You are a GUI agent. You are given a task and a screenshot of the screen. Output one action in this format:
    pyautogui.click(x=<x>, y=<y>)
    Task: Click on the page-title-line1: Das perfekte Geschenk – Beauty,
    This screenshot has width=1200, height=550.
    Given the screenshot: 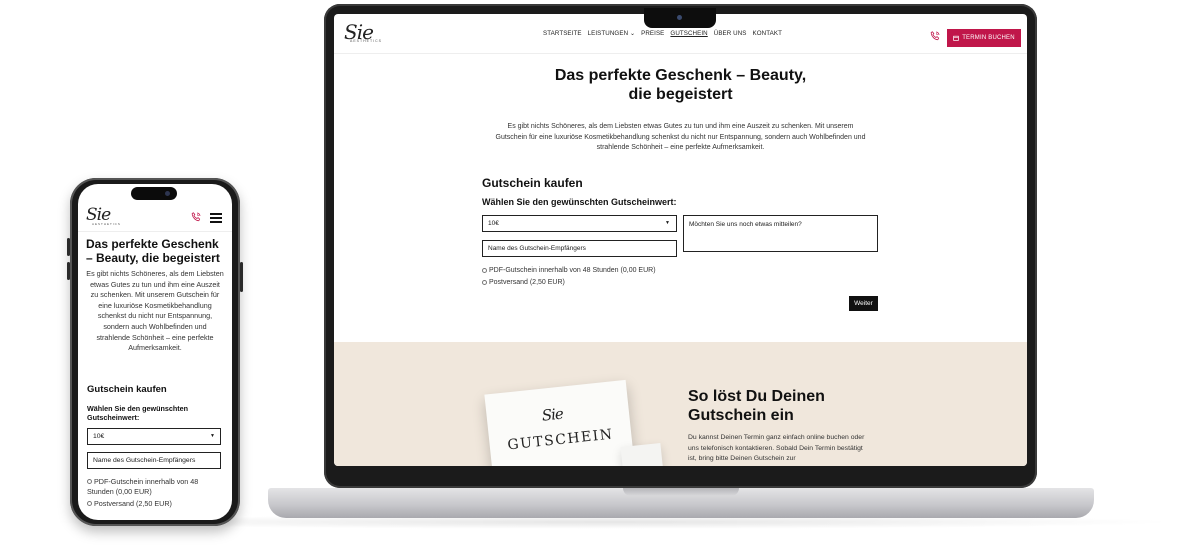 What is the action you would take?
    pyautogui.click(x=680, y=75)
    